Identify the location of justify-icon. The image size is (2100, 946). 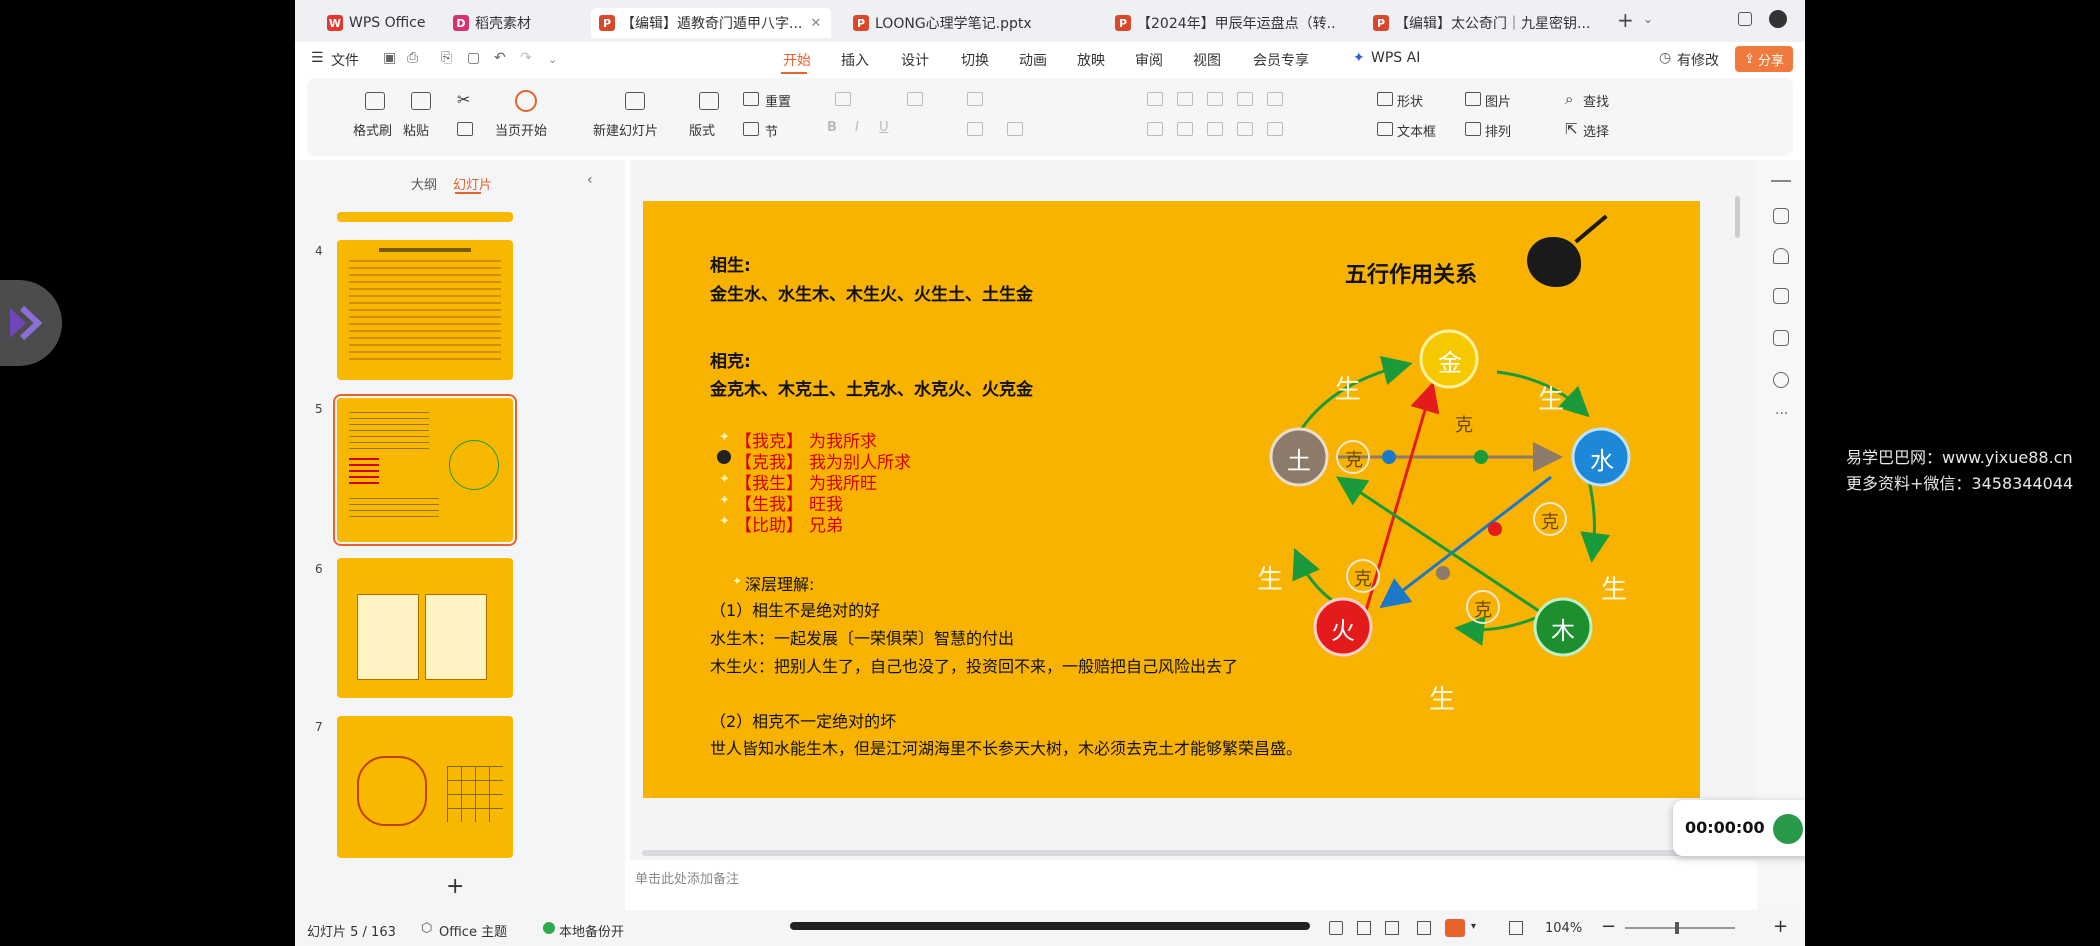
(1245, 129).